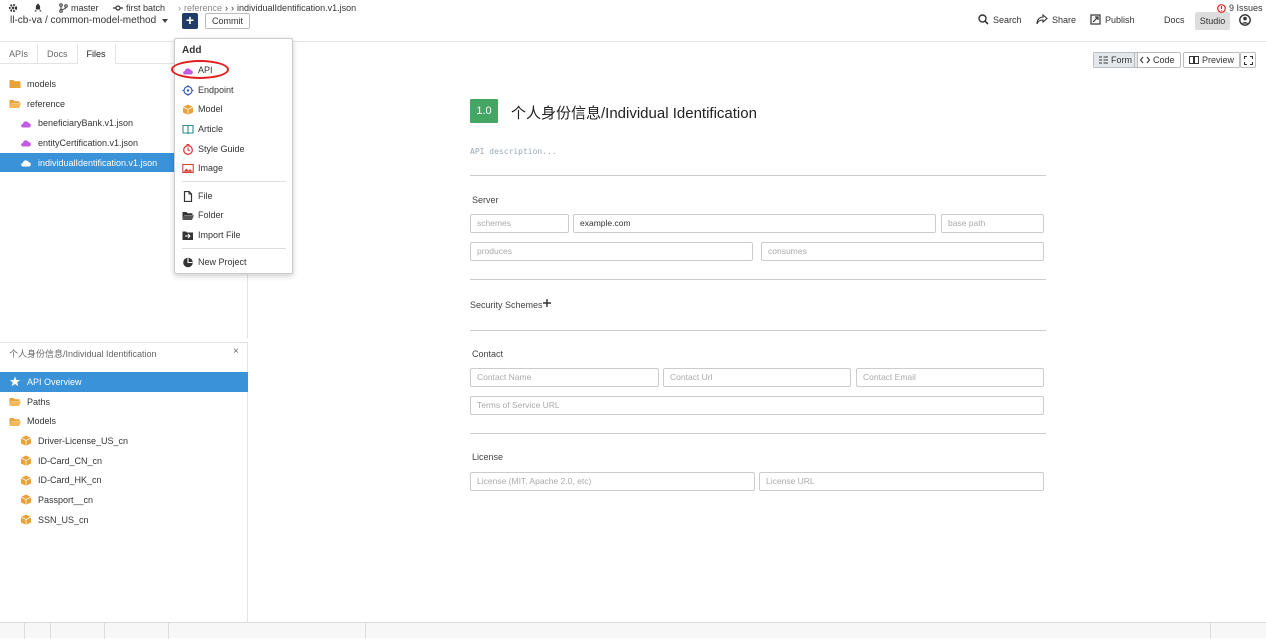  I want to click on menu-item-label: Style Guide, so click(221, 149).